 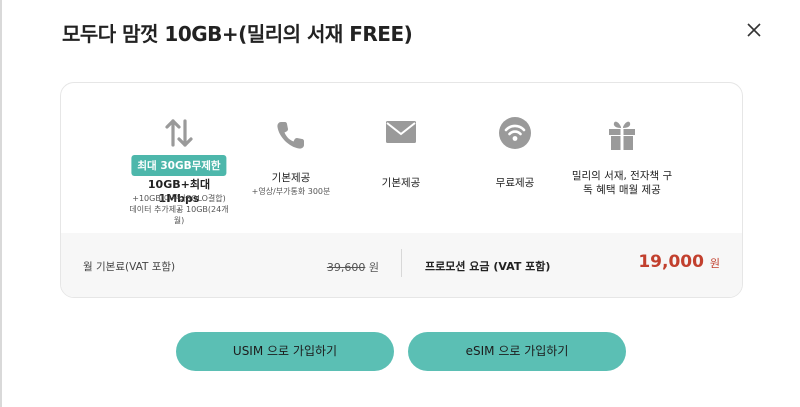 I want to click on envelope-icon, so click(x=401, y=132).